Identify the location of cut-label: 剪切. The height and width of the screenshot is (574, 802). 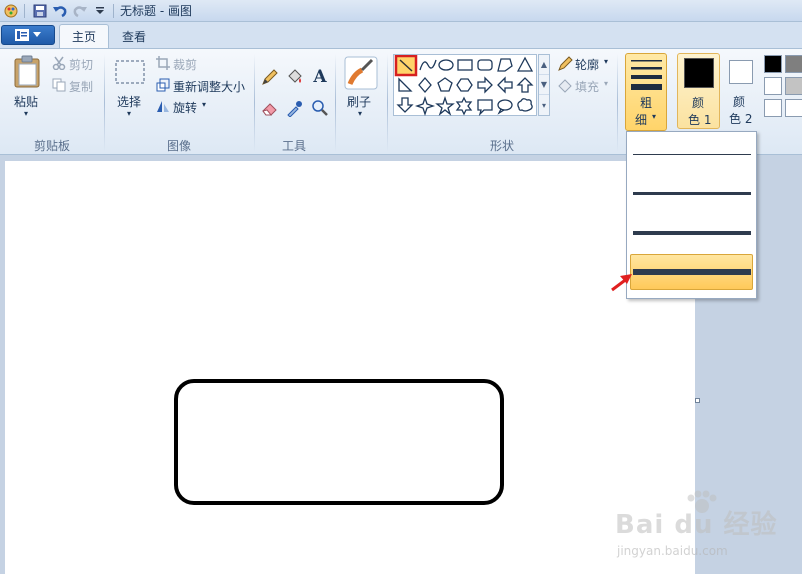
(81, 64).